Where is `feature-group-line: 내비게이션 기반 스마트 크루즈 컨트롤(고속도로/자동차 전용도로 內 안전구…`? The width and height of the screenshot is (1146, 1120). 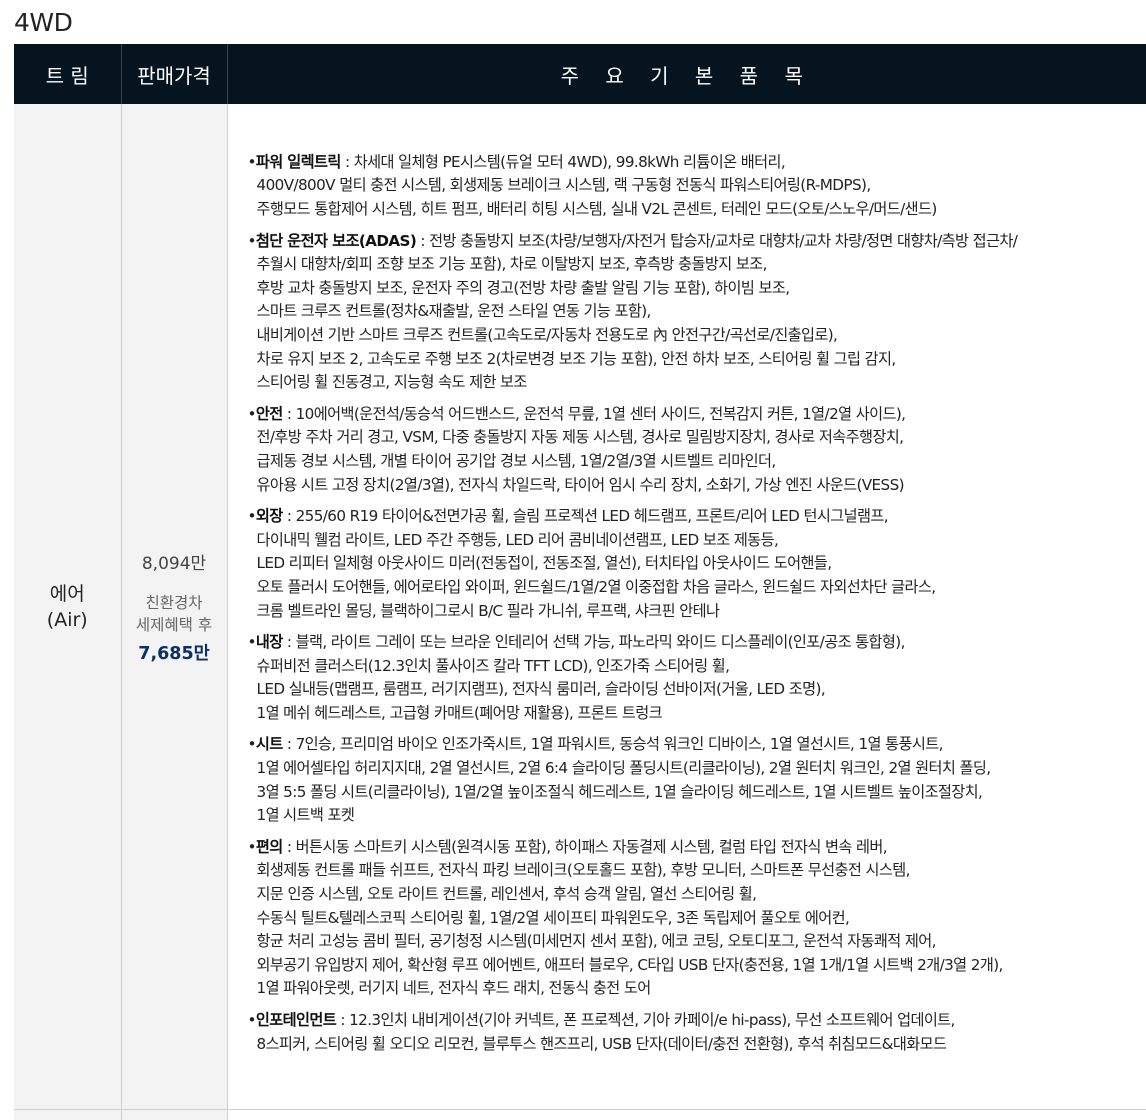 feature-group-line: 내비게이션 기반 스마트 크루즈 컨트롤(고속도로/자동차 전용도로 內 안전구… is located at coordinates (697, 336).